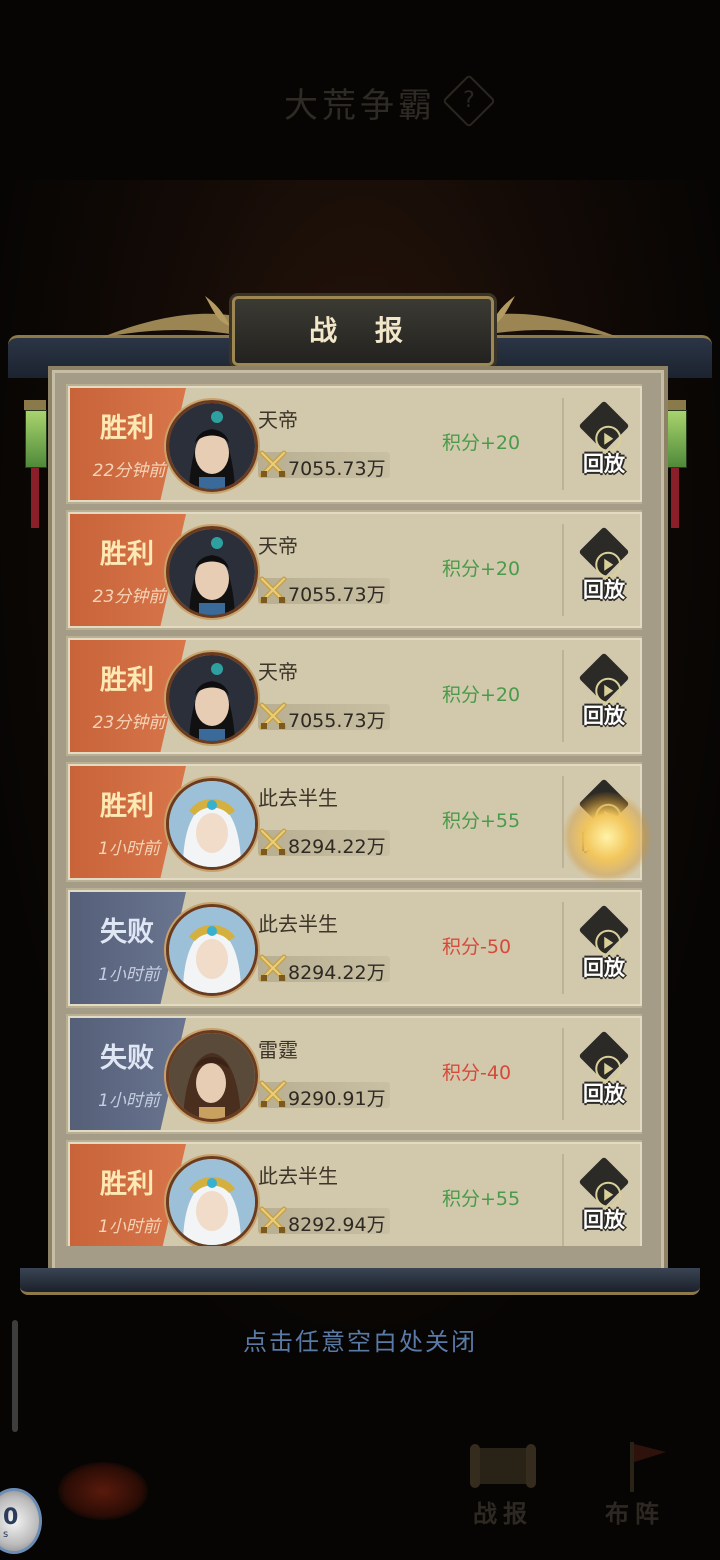 This screenshot has width=720, height=1560. What do you see at coordinates (35, 464) in the screenshot?
I see `lantern-left-icon` at bounding box center [35, 464].